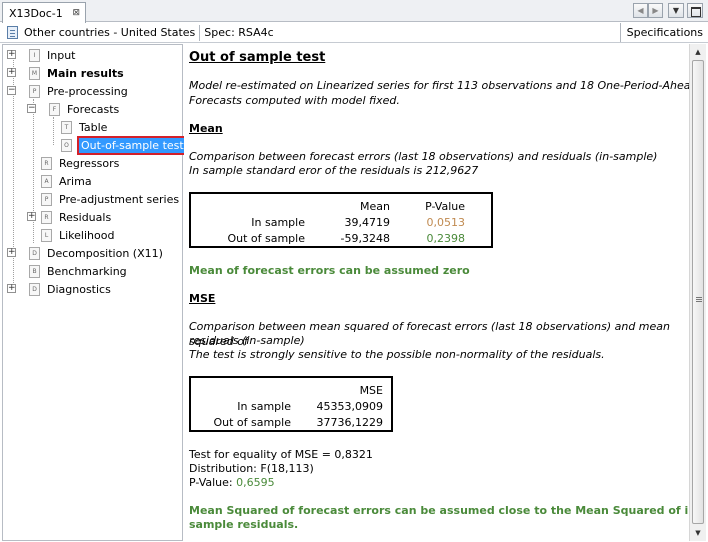  What do you see at coordinates (87, 91) in the screenshot?
I see `tree-item-label: Pre-processing` at bounding box center [87, 91].